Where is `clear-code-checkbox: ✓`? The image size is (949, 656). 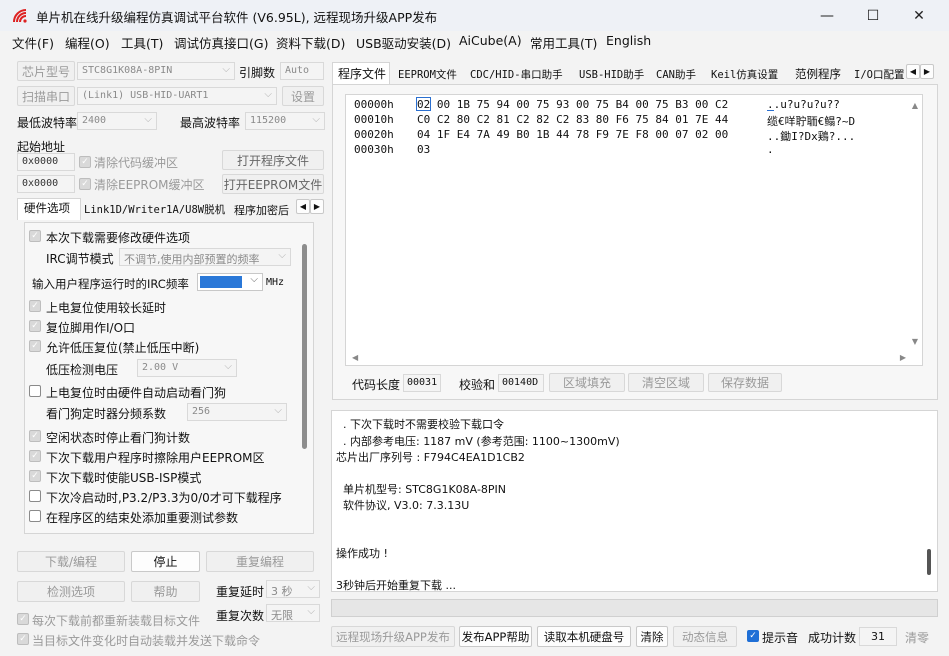
clear-code-checkbox: ✓ is located at coordinates (85, 162).